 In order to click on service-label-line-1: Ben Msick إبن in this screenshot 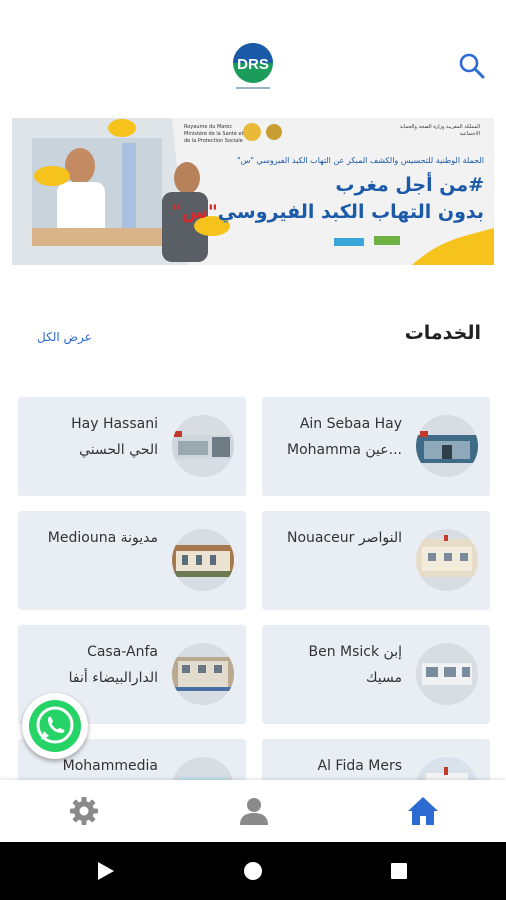, I will do `click(355, 652)`.